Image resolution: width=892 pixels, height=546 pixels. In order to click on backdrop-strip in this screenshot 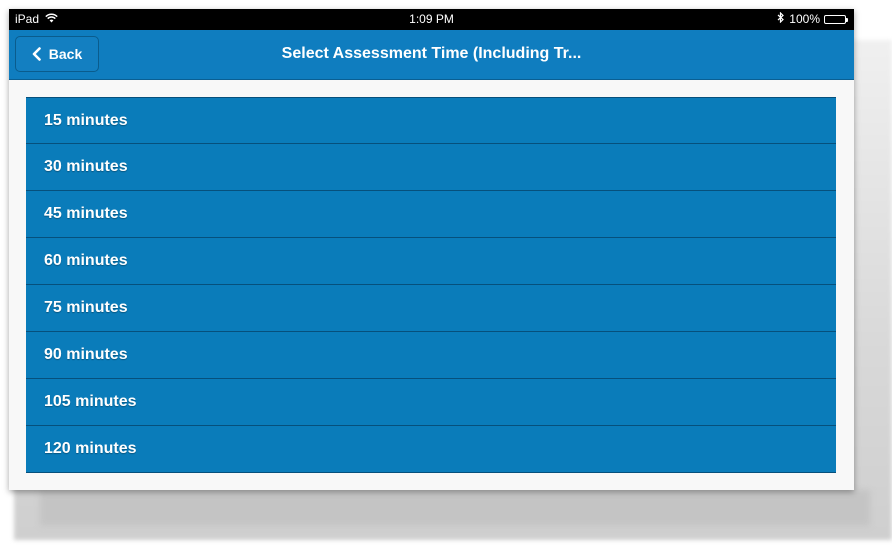, I will do `click(455, 508)`.